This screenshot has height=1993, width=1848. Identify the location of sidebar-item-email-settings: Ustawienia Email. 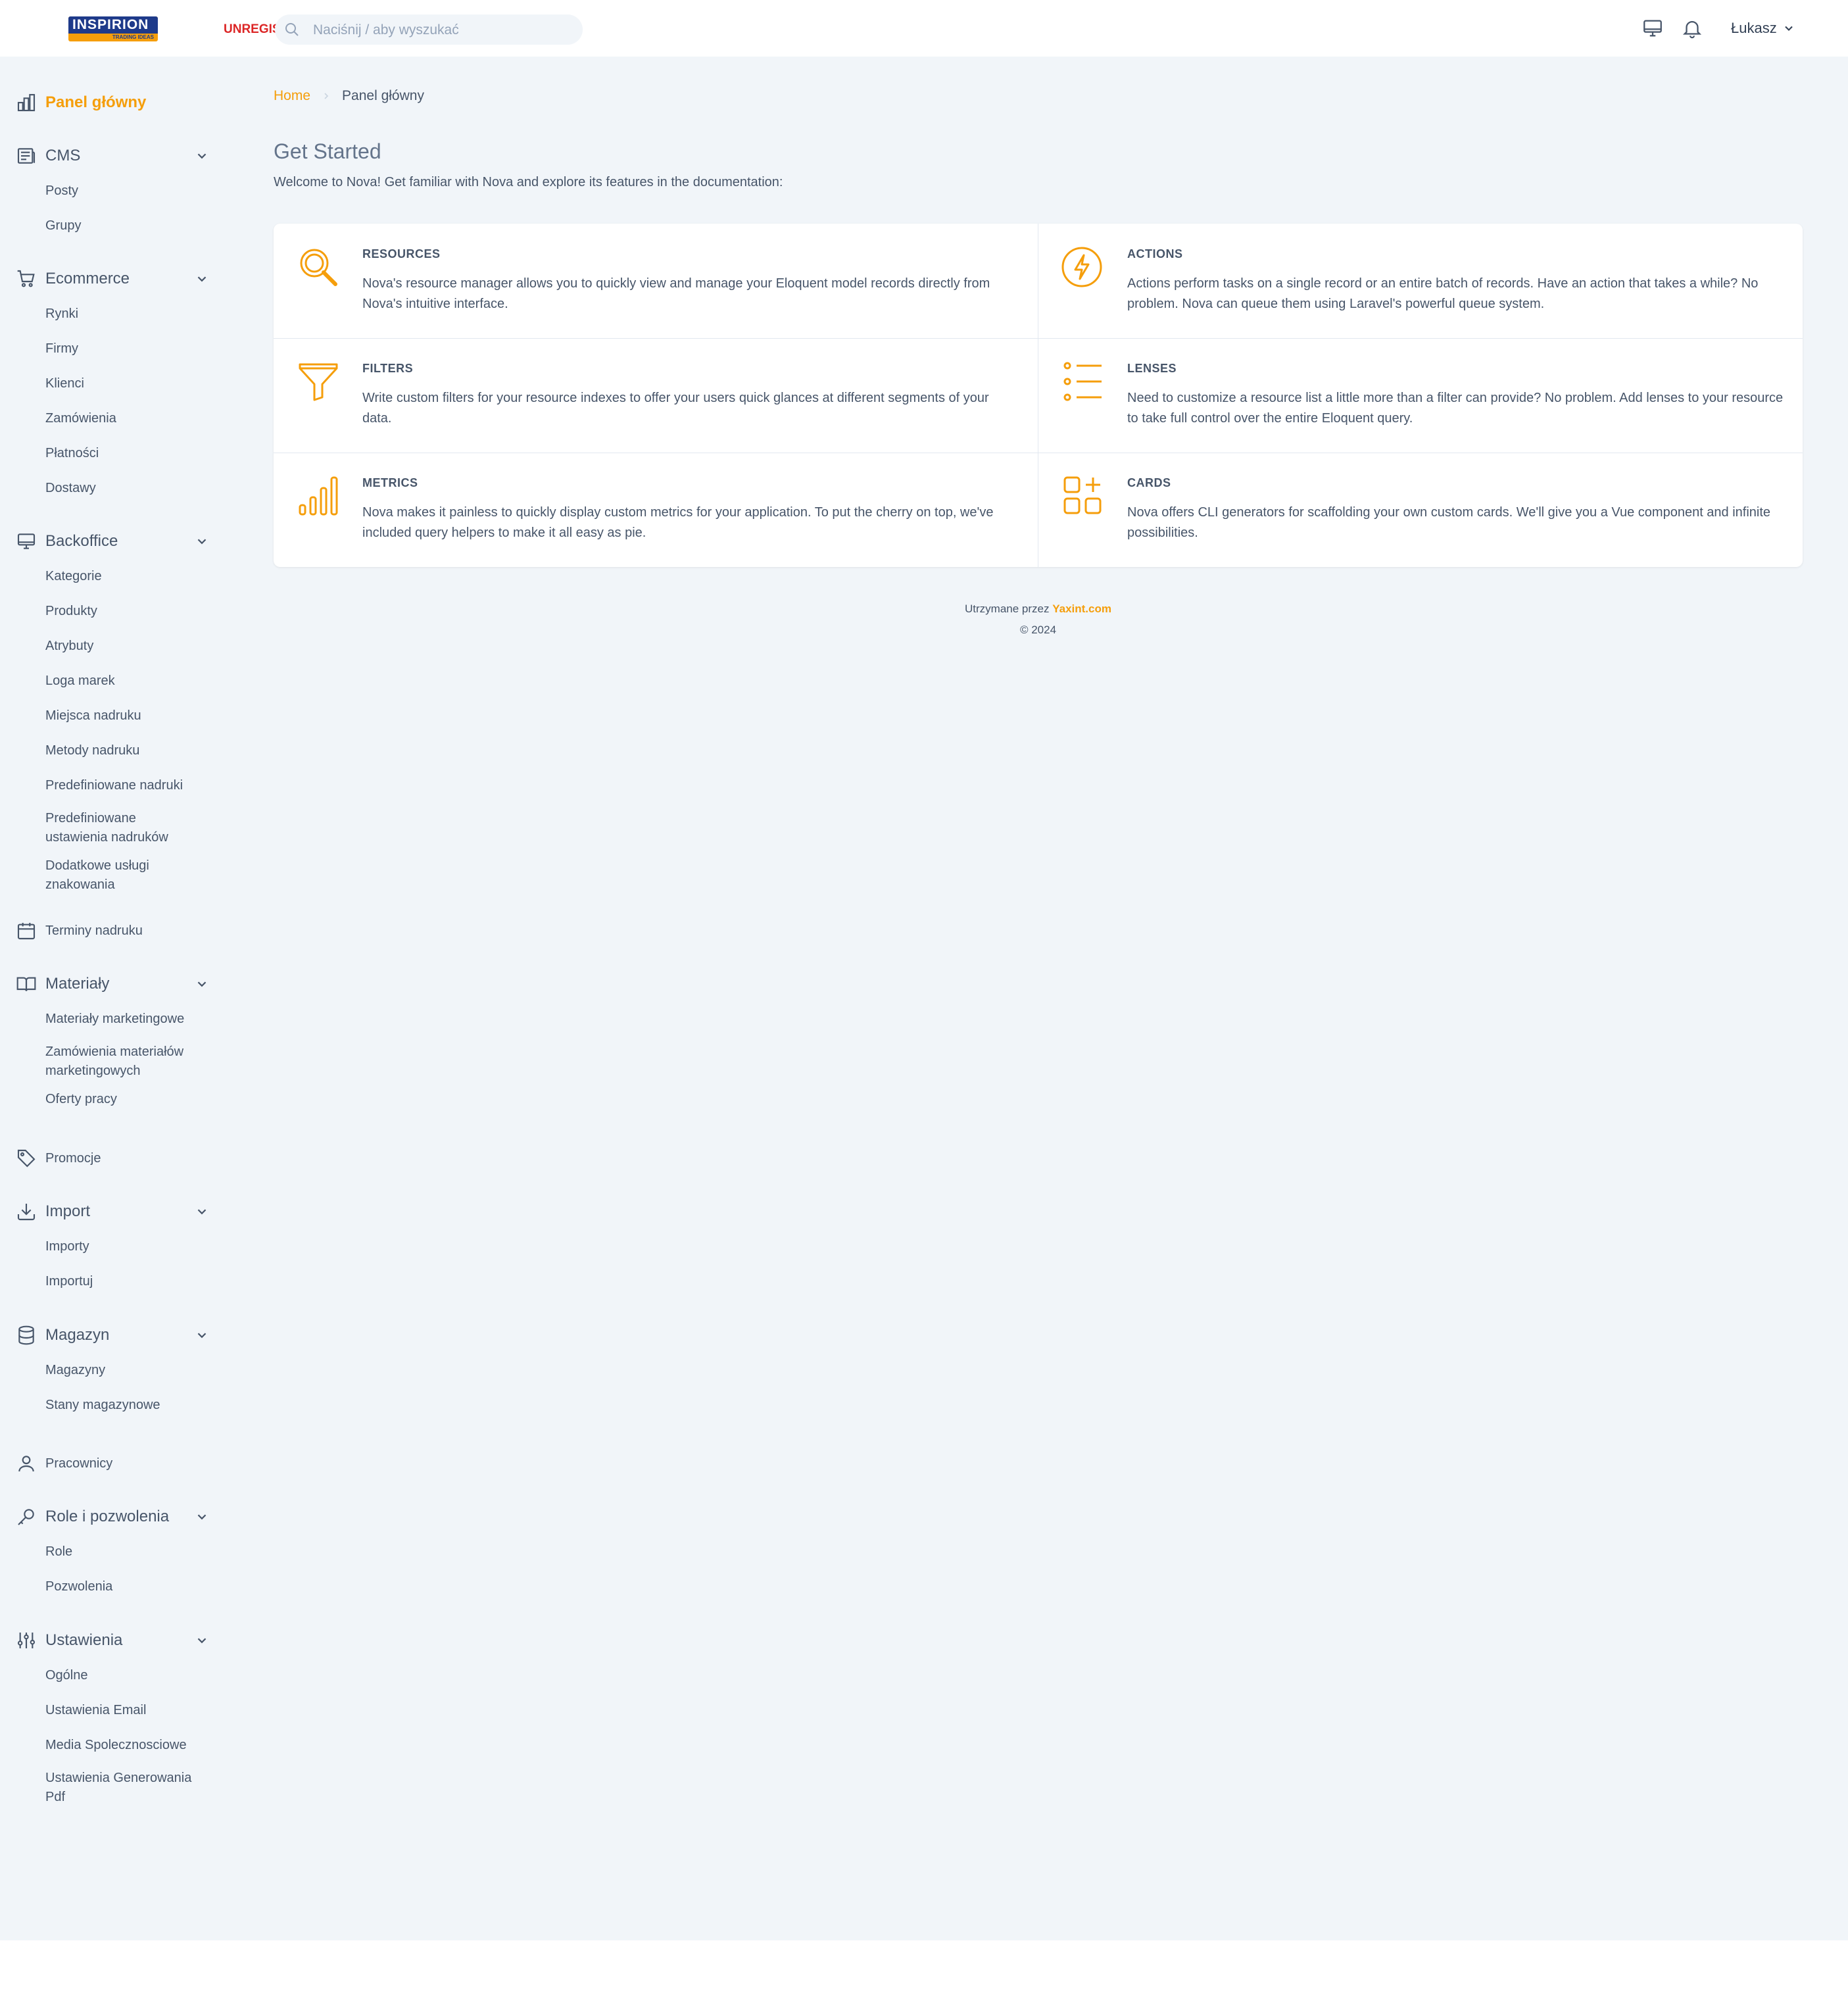
(130, 1710).